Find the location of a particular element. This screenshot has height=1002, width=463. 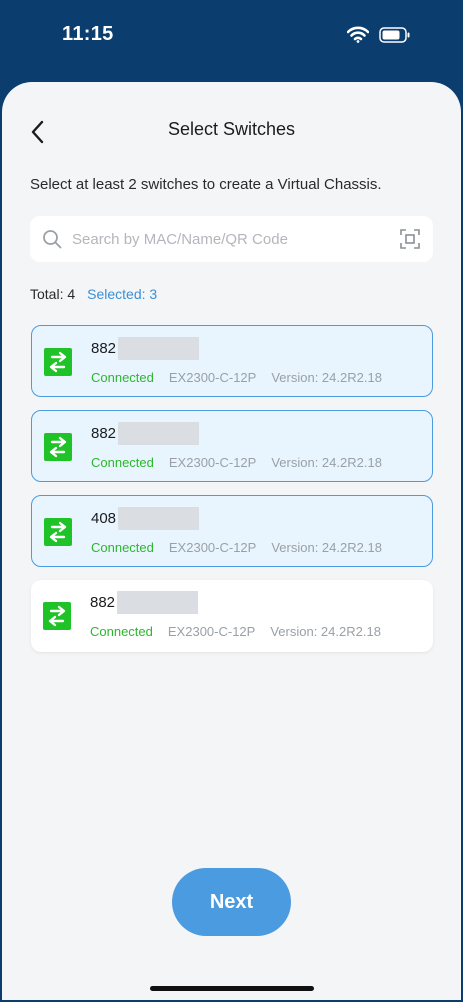

total-count: Total: 4 is located at coordinates (53, 294).